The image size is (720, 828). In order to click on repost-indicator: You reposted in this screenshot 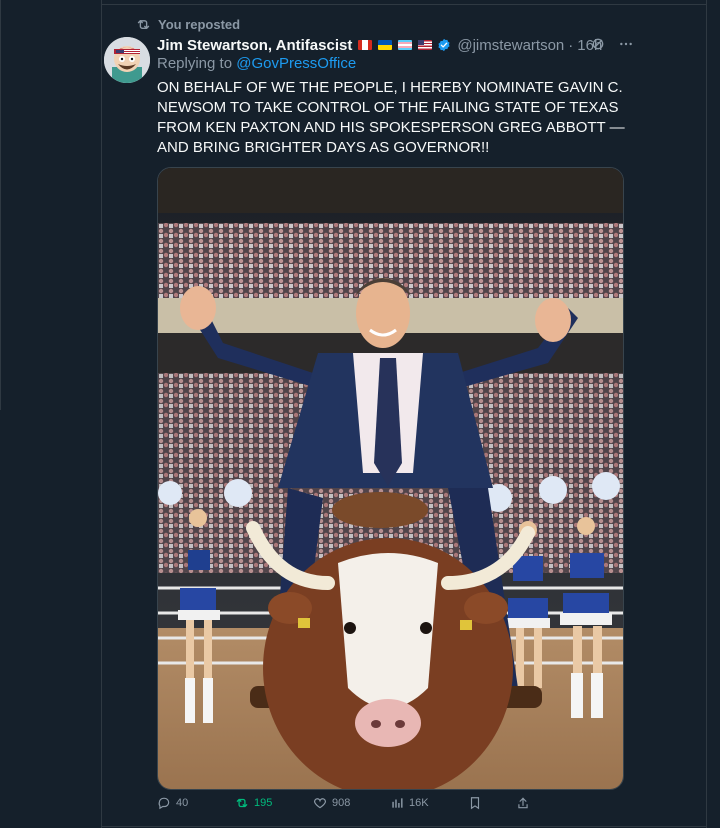, I will do `click(188, 24)`.